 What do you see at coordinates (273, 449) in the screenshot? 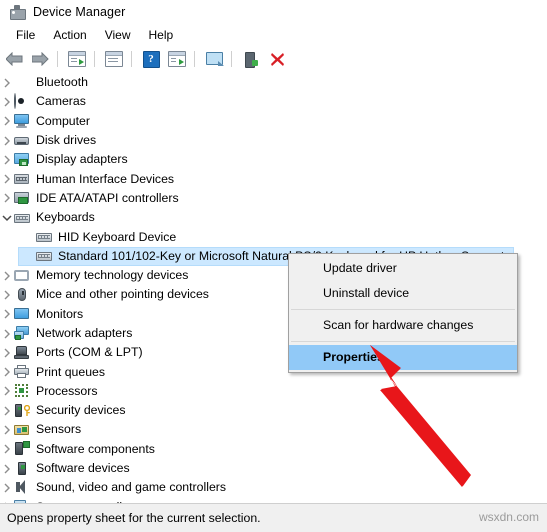
I see `tree-item-software-components: Software components` at bounding box center [273, 449].